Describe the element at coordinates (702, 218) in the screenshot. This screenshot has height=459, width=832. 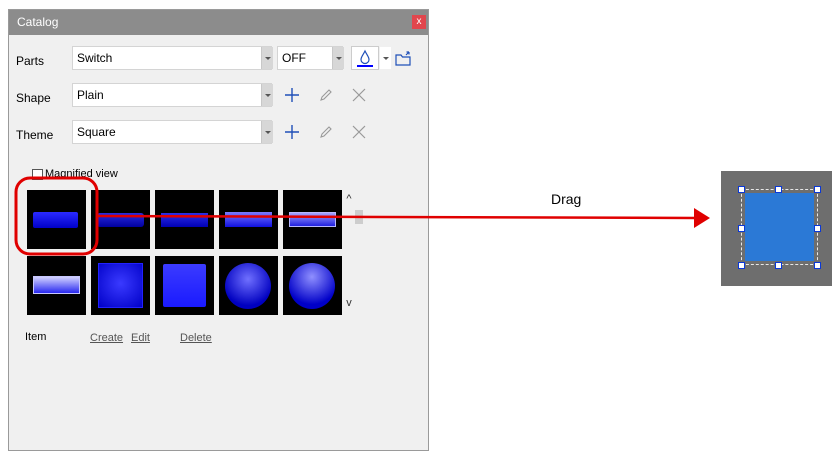
I see `drag-arrow-head` at that location.